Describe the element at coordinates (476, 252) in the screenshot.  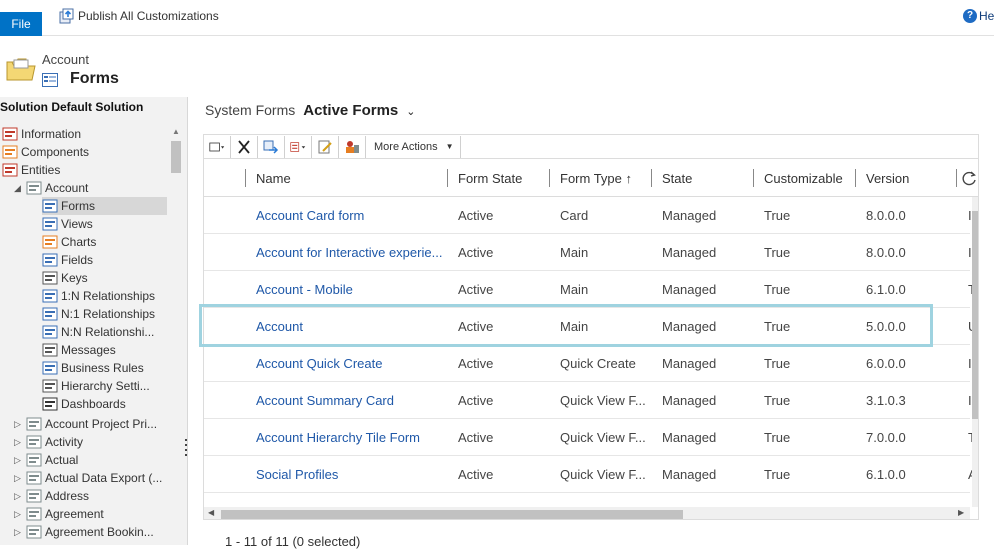
I see `table-cell: Active` at that location.